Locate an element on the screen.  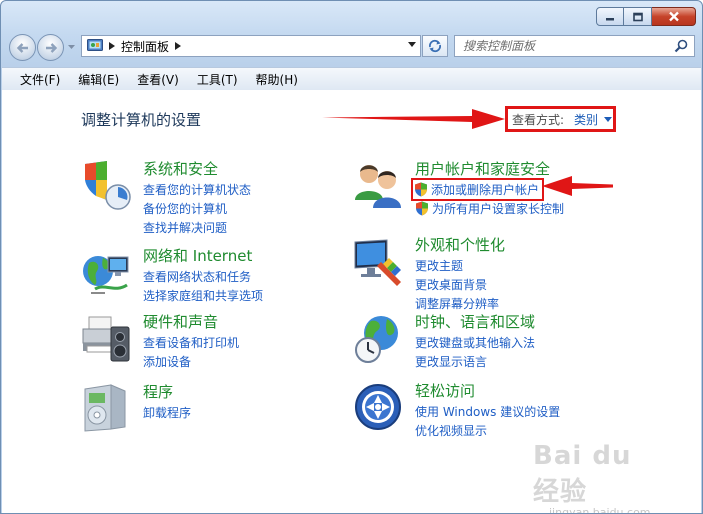
link-devices-printers: 查看设备和打印机 is located at coordinates (191, 342).